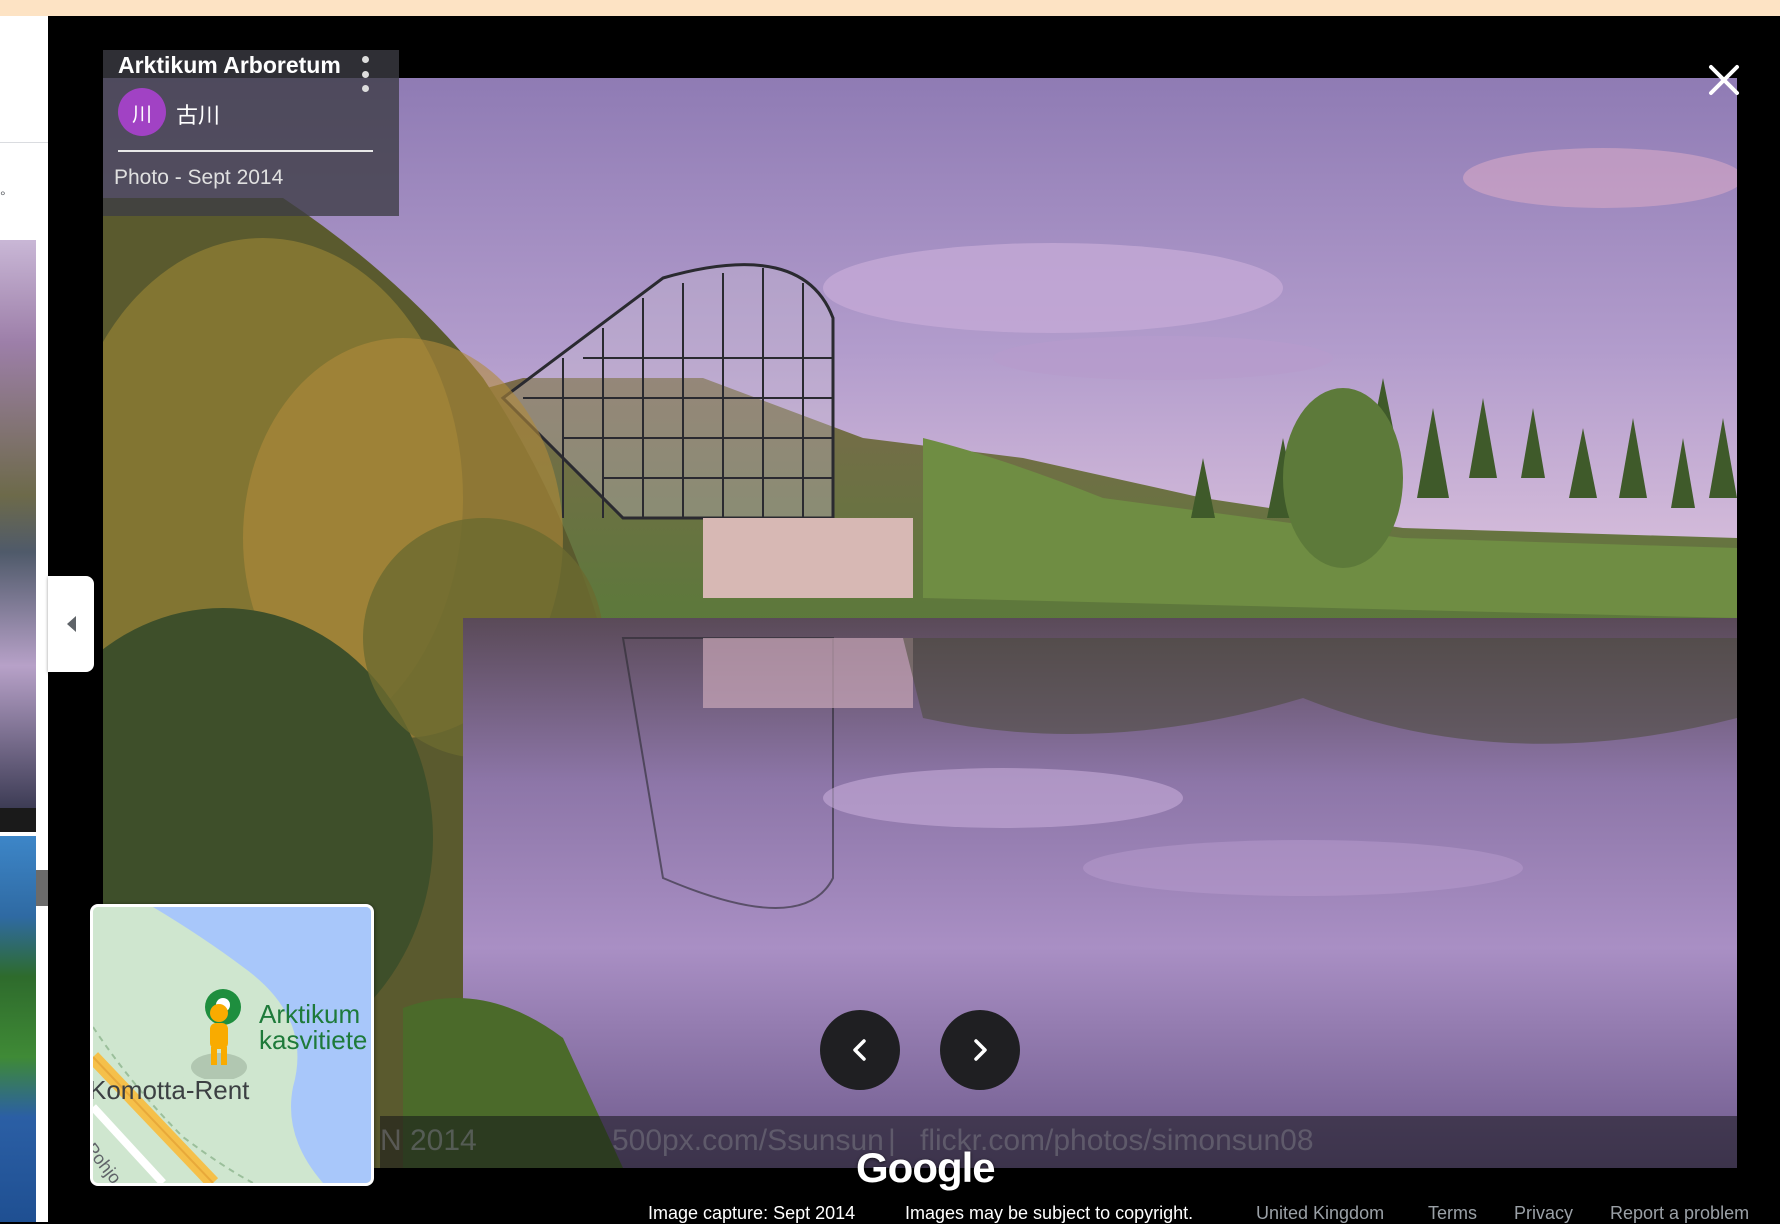 The width and height of the screenshot is (1780, 1224). What do you see at coordinates (170, 1090) in the screenshot?
I see `map-road-label: Komotta-Rent` at bounding box center [170, 1090].